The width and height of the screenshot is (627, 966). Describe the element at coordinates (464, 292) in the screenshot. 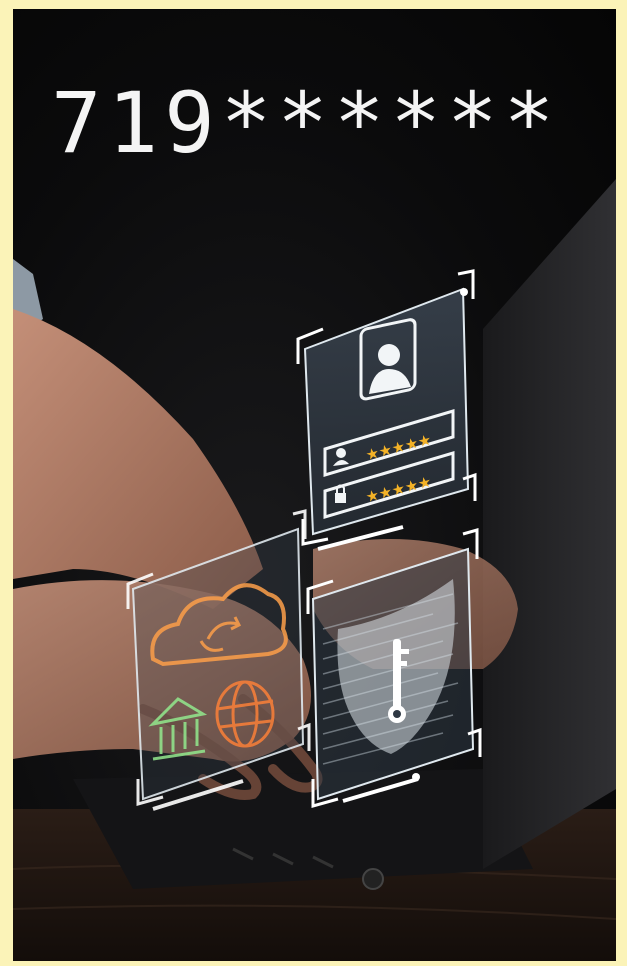

I see `login-panel-node` at that location.